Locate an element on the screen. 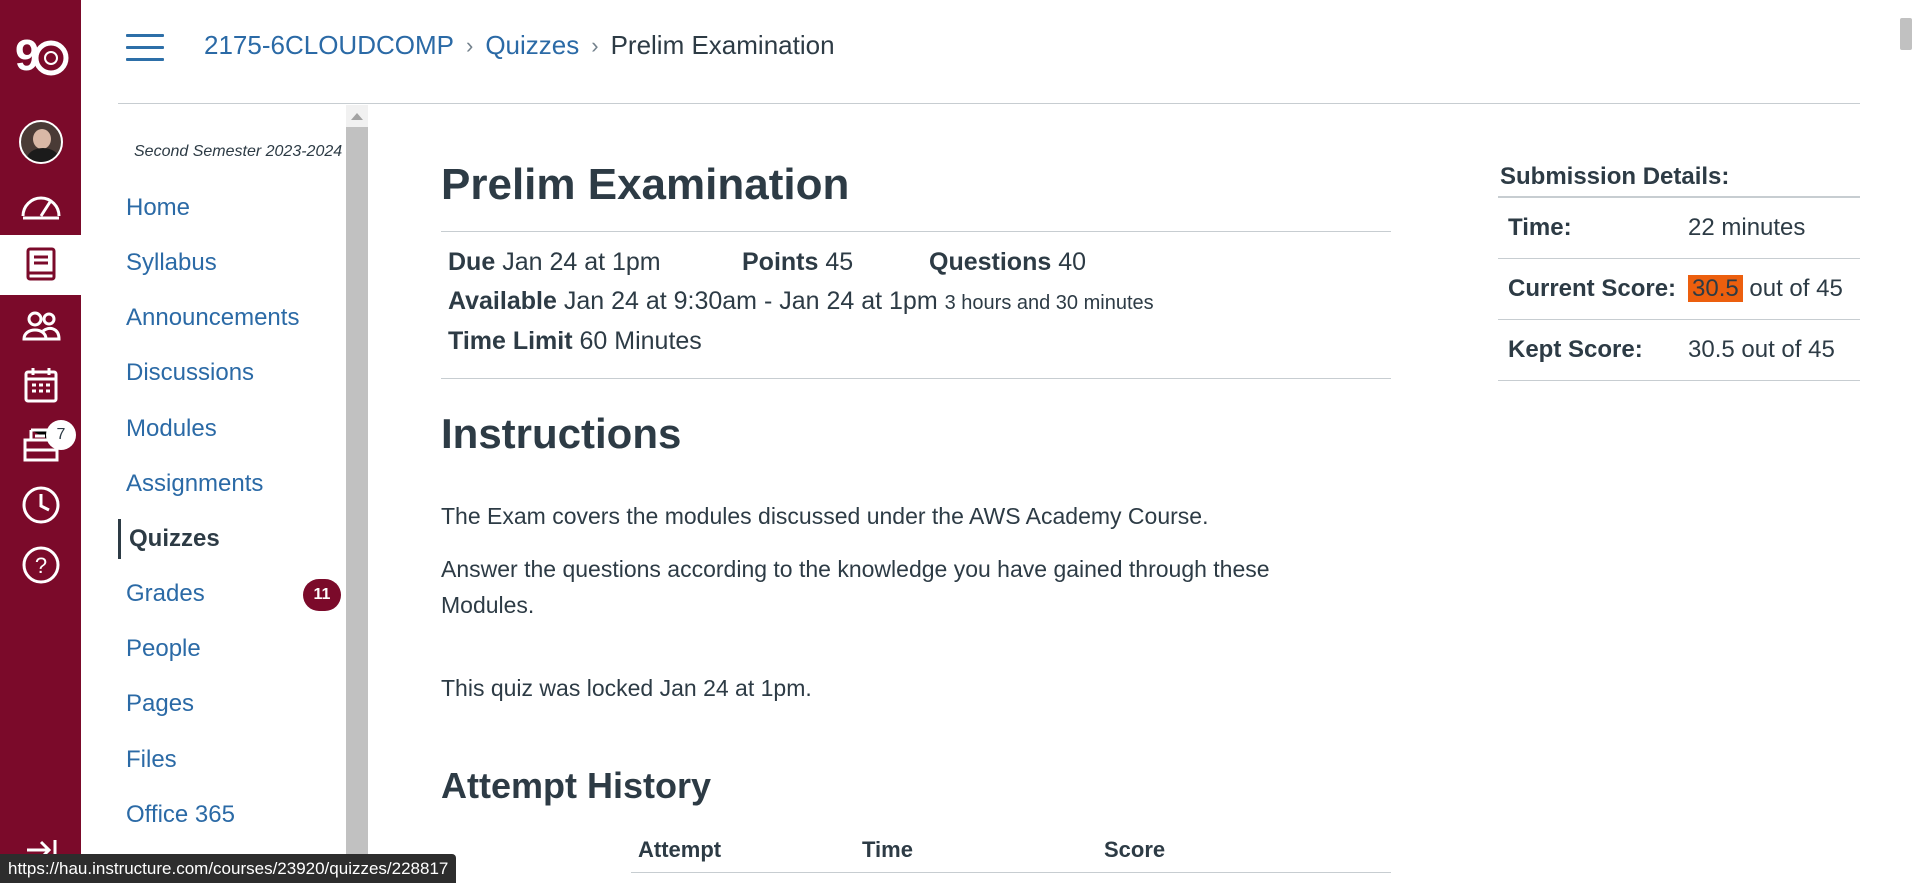  account-avatar is located at coordinates (40, 142).